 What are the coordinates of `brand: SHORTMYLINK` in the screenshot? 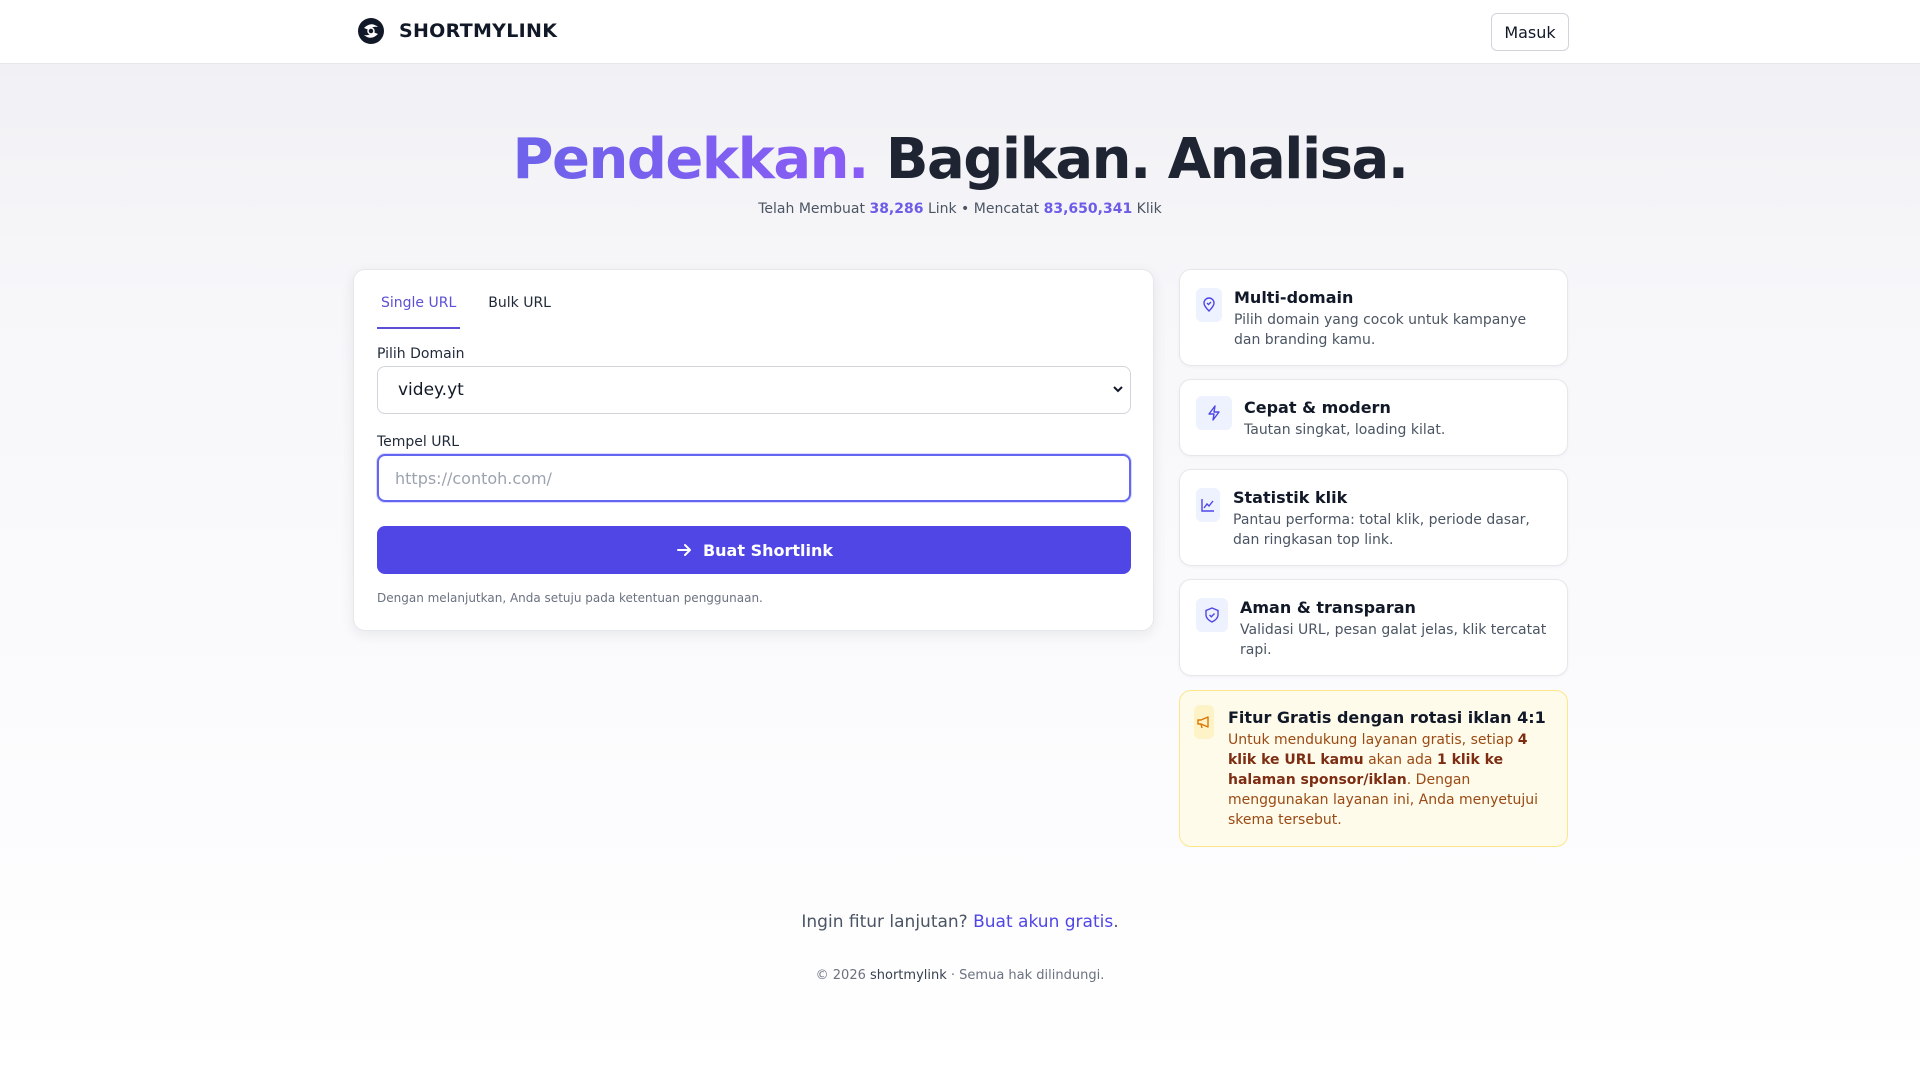 It's located at (457, 31).